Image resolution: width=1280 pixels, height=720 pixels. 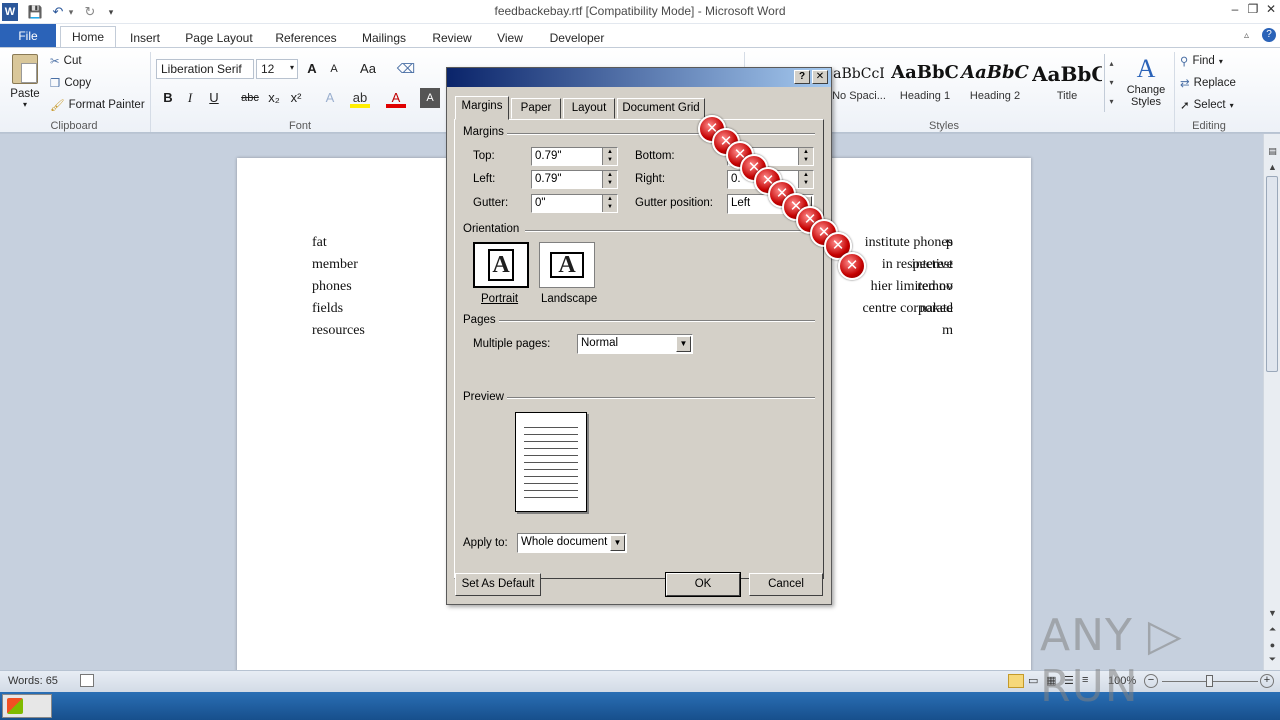 I want to click on bold-button: B, so click(x=168, y=98).